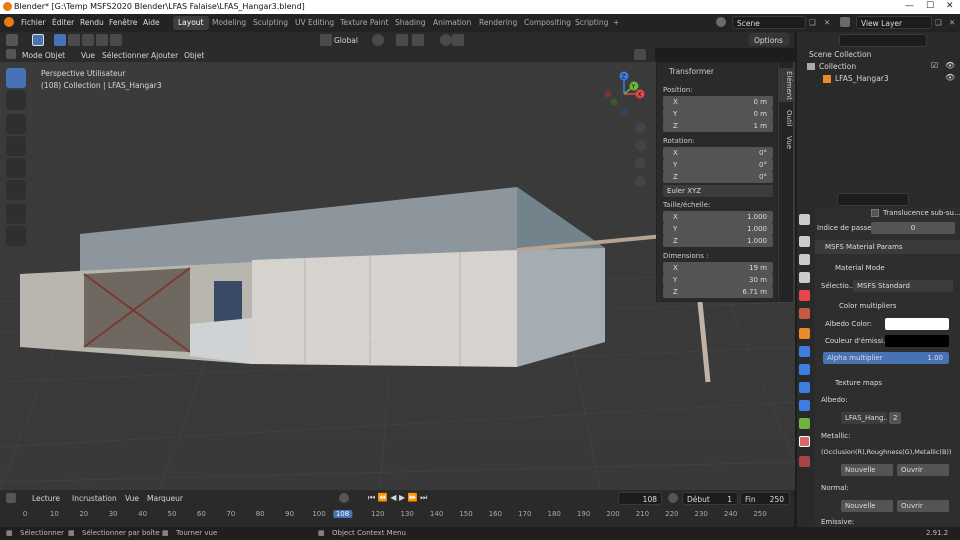 Image resolution: width=960 pixels, height=540 pixels. Describe the element at coordinates (804, 277) in the screenshot. I see `view-layer-props-icon` at that location.